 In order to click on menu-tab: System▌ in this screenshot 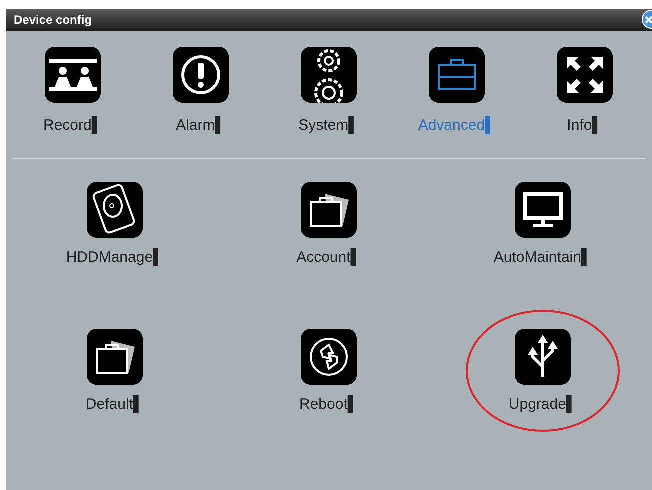, I will do `click(329, 92)`.